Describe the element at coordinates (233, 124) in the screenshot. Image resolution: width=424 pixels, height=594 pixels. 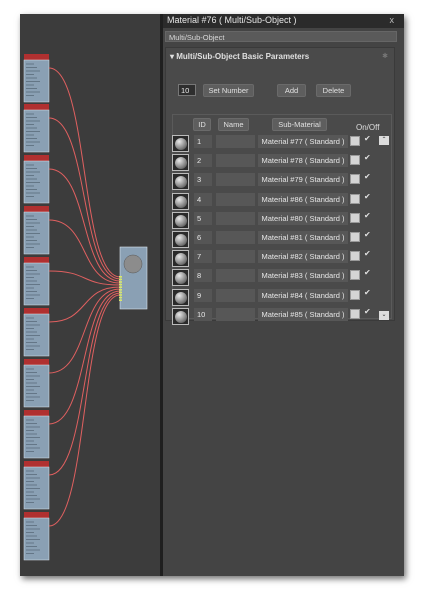
I see `sort-name-button: Name` at that location.